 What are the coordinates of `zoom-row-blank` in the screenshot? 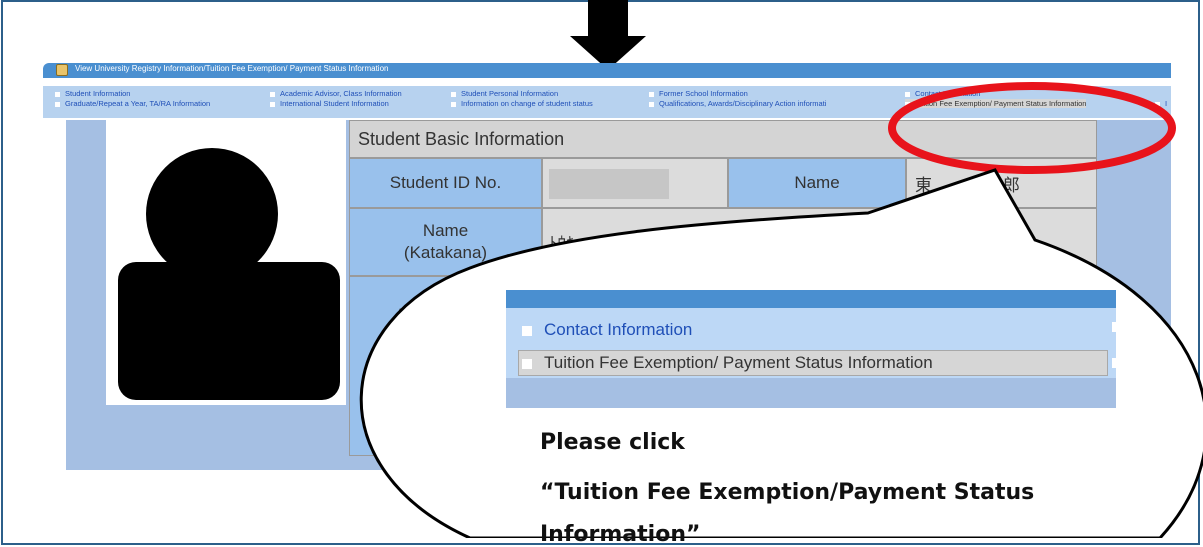 It's located at (811, 393).